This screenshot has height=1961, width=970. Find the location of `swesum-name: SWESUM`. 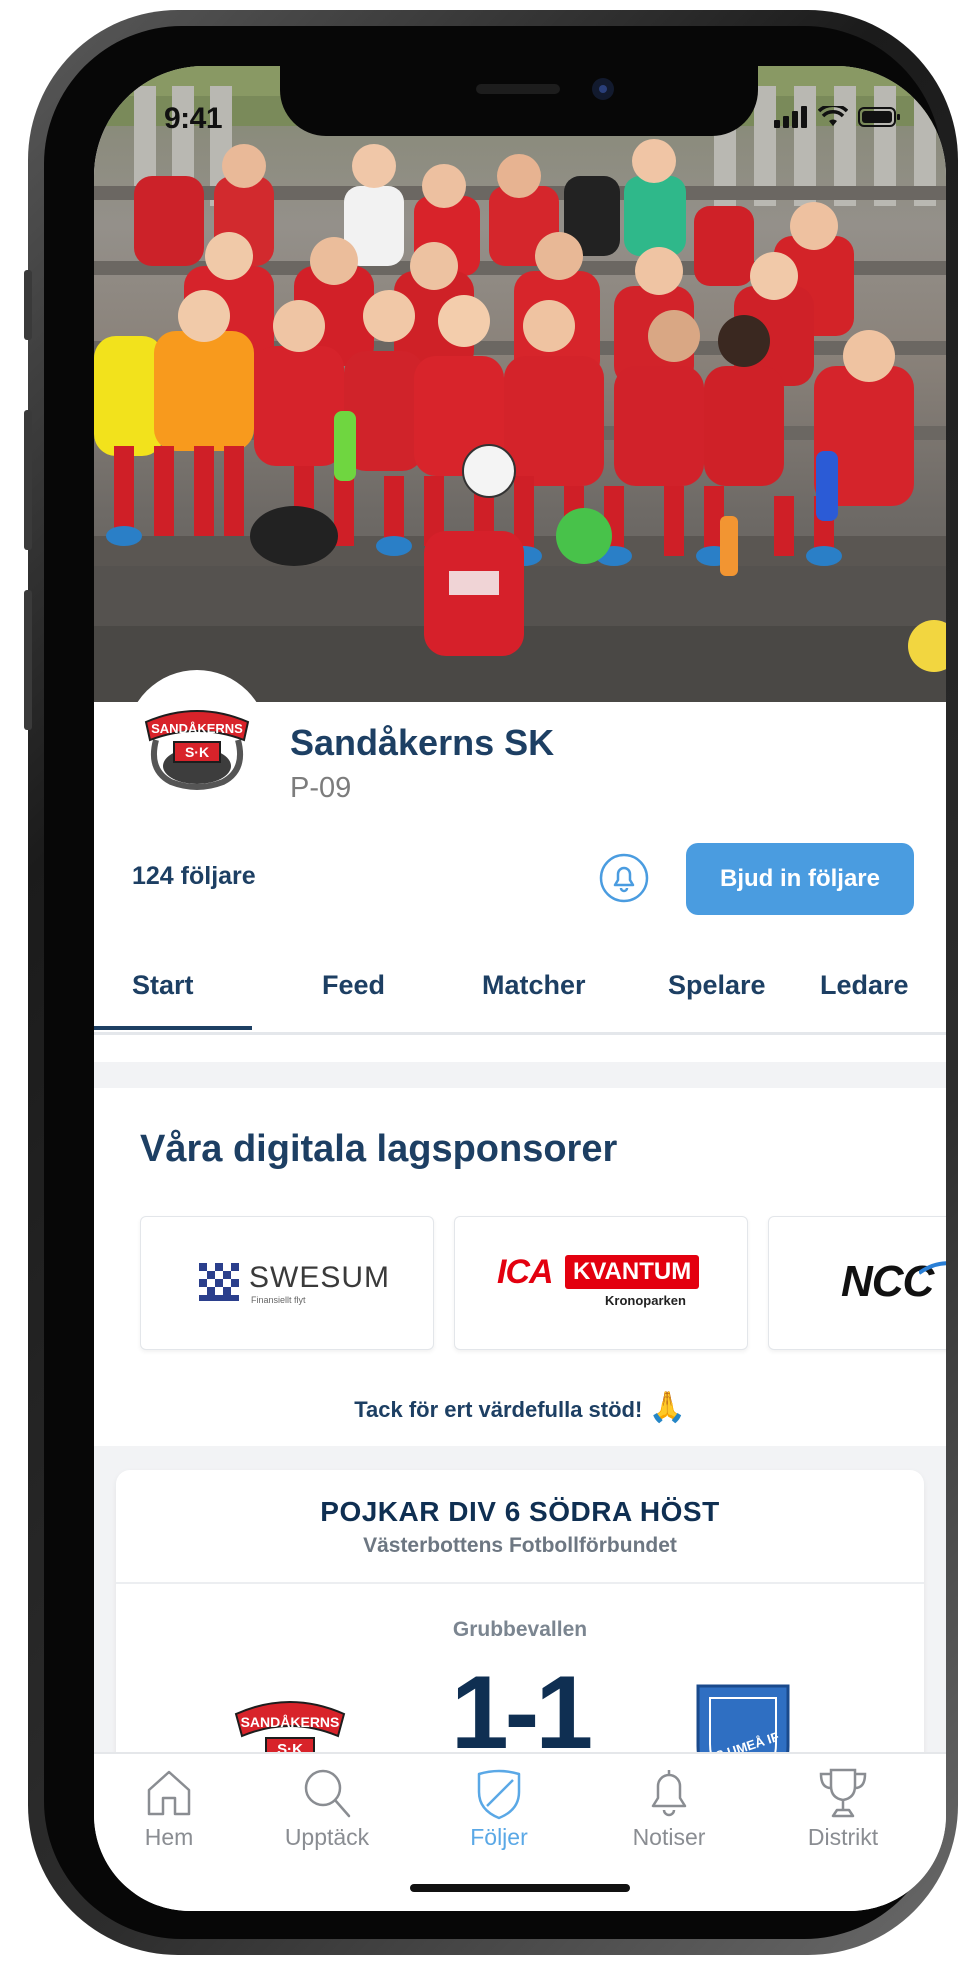

swesum-name: SWESUM is located at coordinates (319, 1277).